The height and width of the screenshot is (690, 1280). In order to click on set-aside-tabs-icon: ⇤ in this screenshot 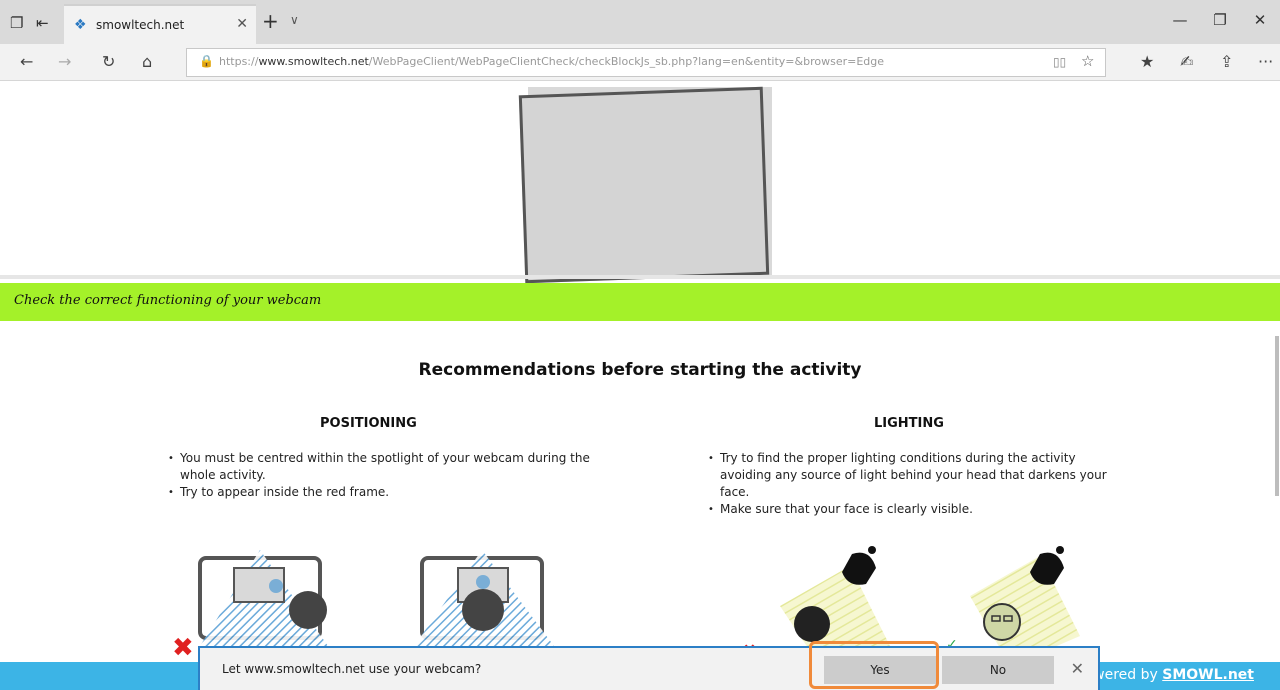, I will do `click(42, 23)`.